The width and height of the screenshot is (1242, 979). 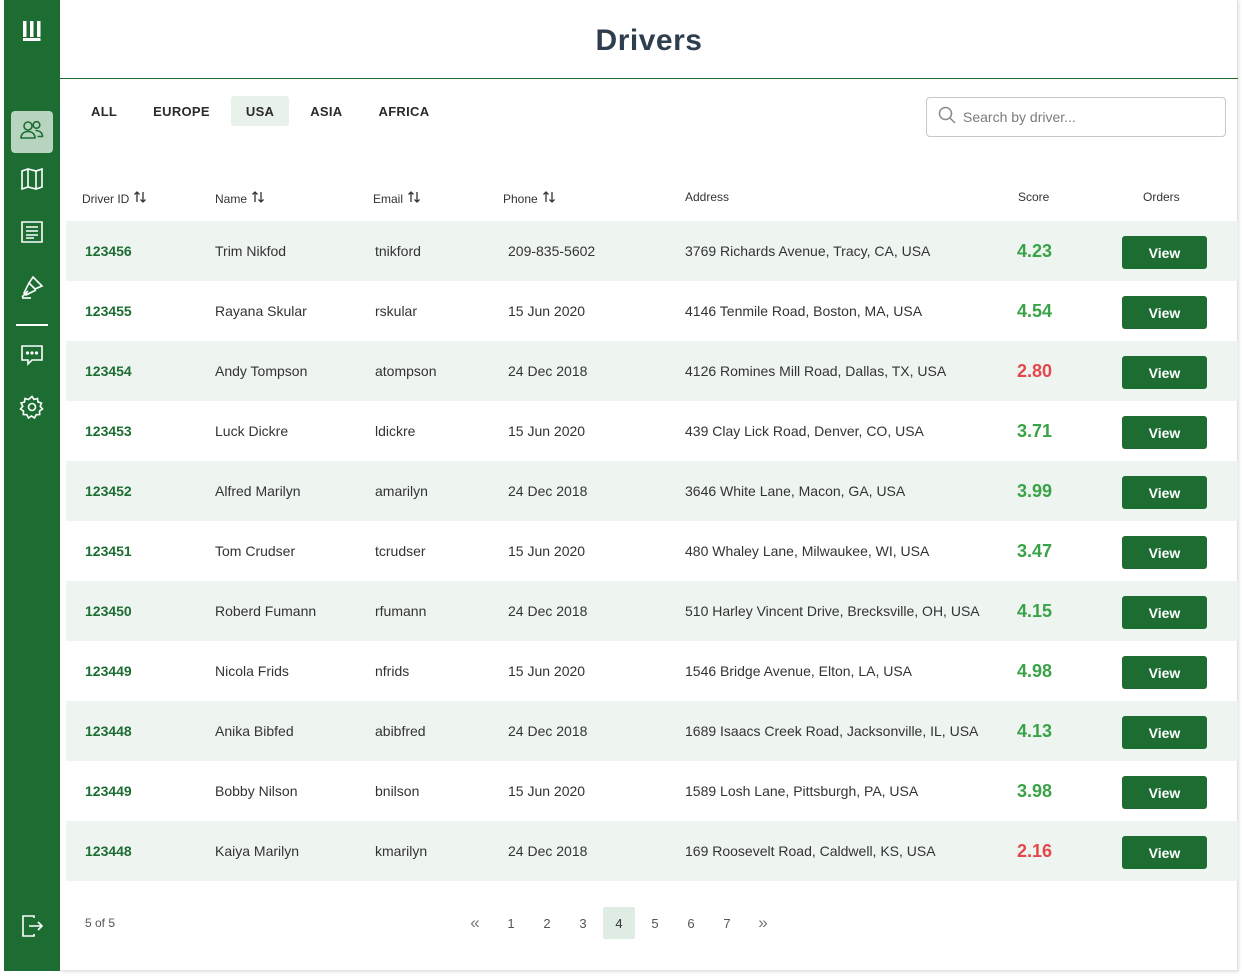 What do you see at coordinates (104, 111) in the screenshot?
I see `tab-all: ALL` at bounding box center [104, 111].